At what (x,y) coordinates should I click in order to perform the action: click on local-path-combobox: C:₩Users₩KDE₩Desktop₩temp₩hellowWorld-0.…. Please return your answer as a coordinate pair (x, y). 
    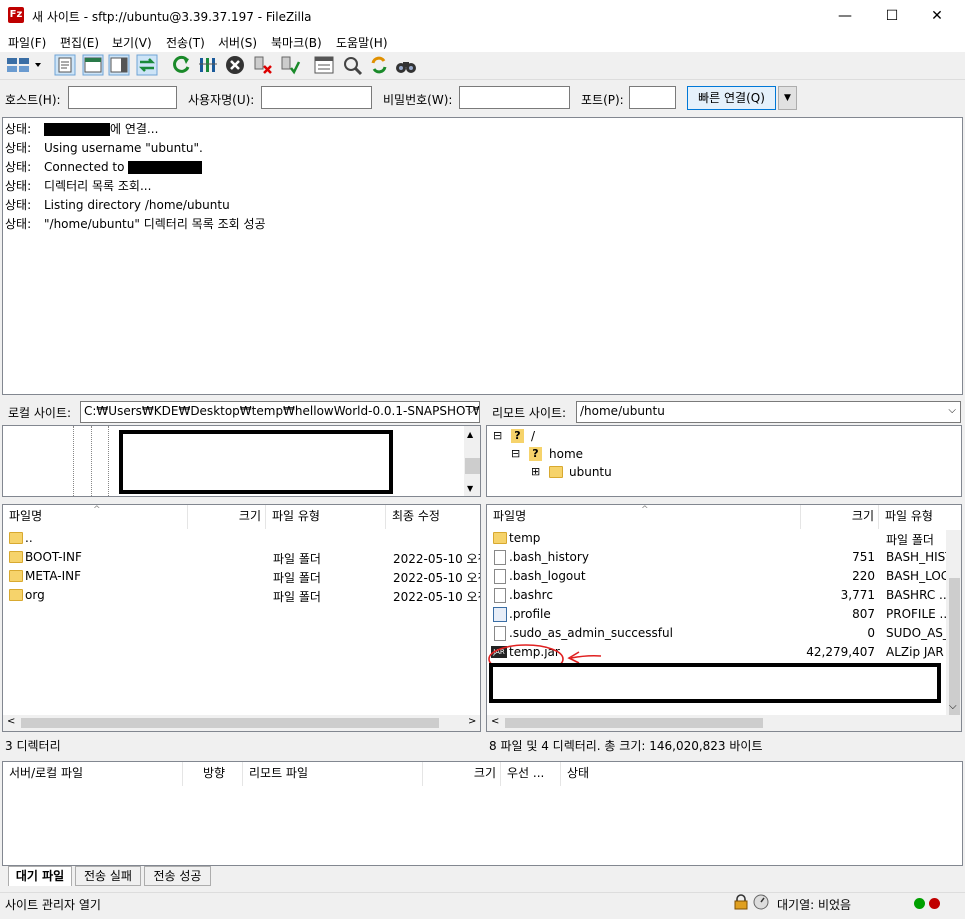
    Looking at the image, I should click on (280, 412).